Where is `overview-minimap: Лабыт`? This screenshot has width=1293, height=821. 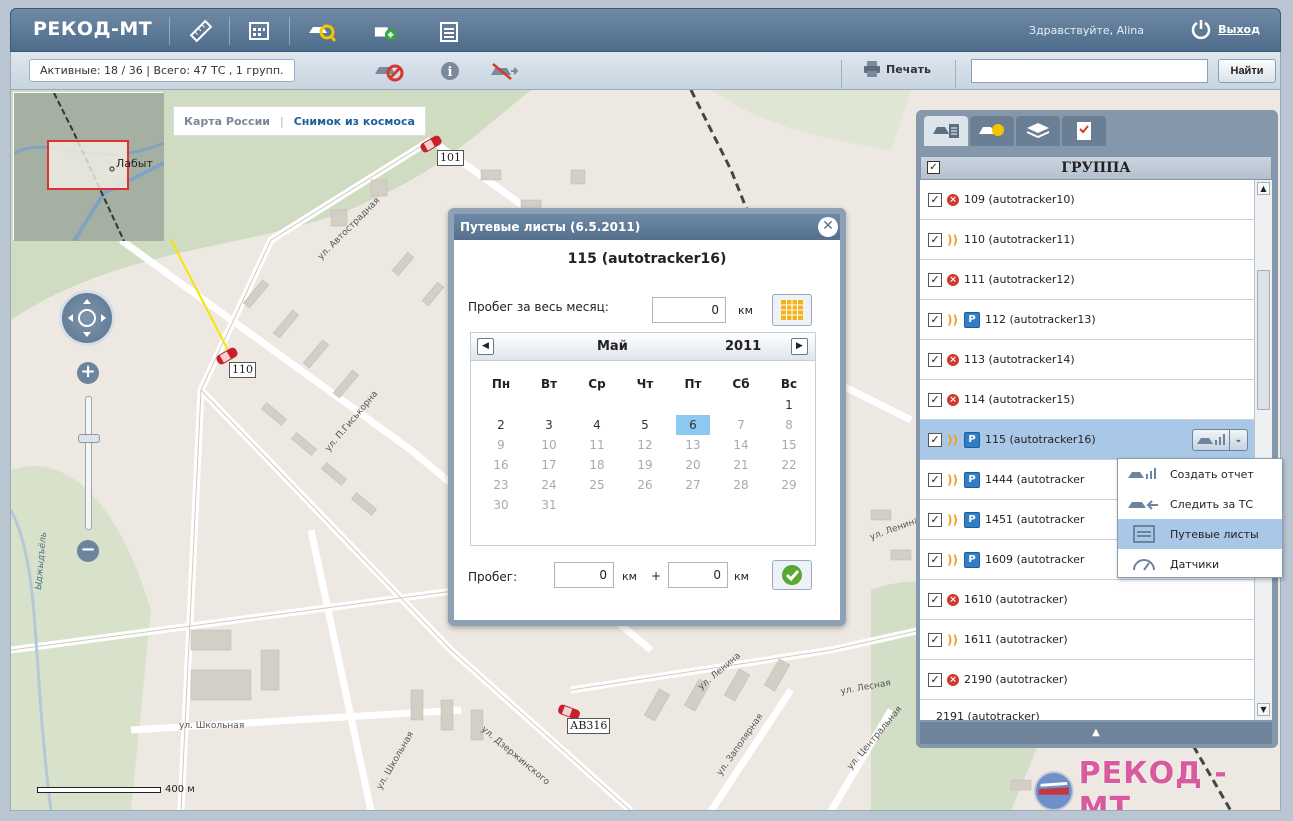
overview-minimap: Лабыт is located at coordinates (89, 167).